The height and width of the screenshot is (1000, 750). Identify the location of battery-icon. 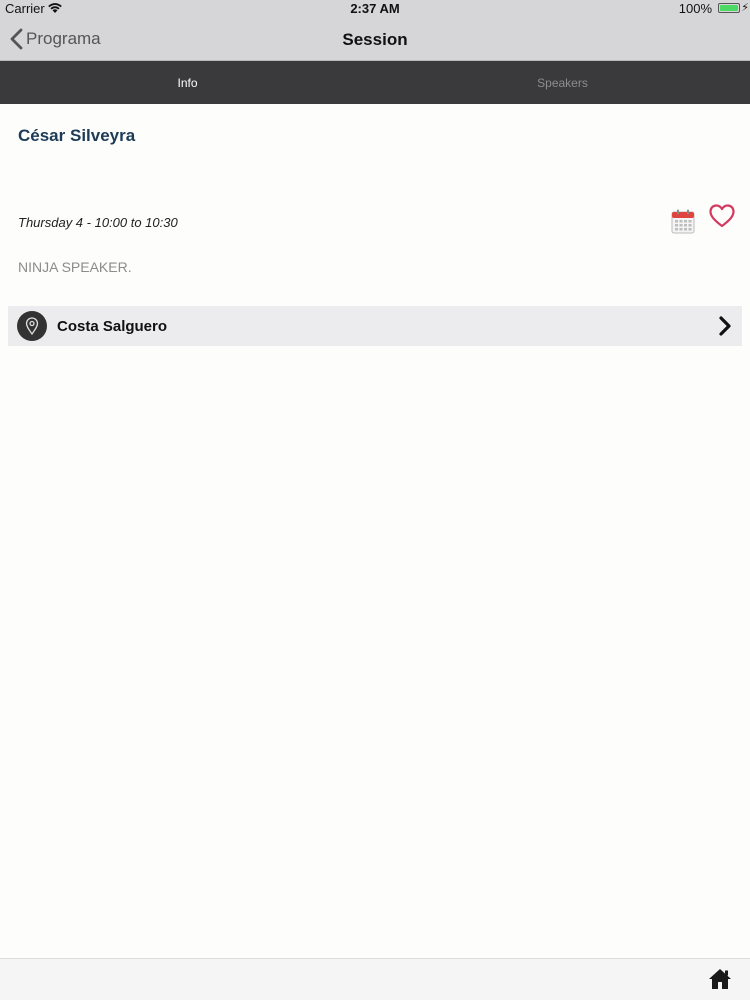
(729, 8).